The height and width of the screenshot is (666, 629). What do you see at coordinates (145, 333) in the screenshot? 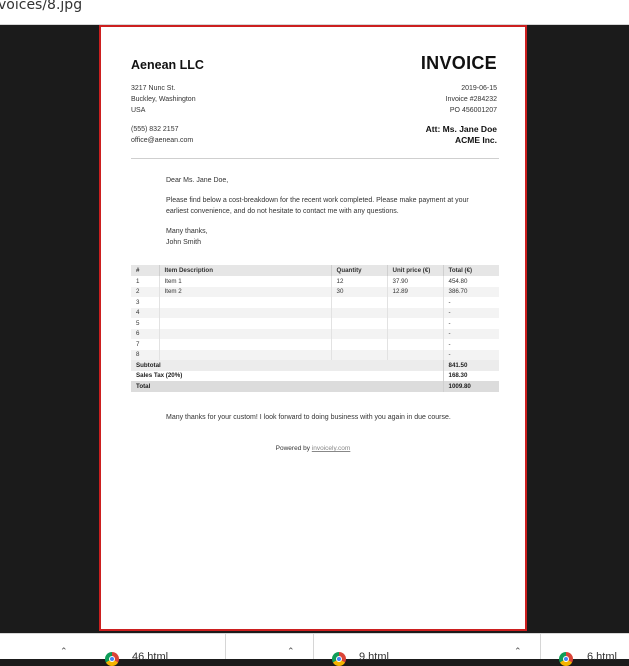
I see `cell: 6` at bounding box center [145, 333].